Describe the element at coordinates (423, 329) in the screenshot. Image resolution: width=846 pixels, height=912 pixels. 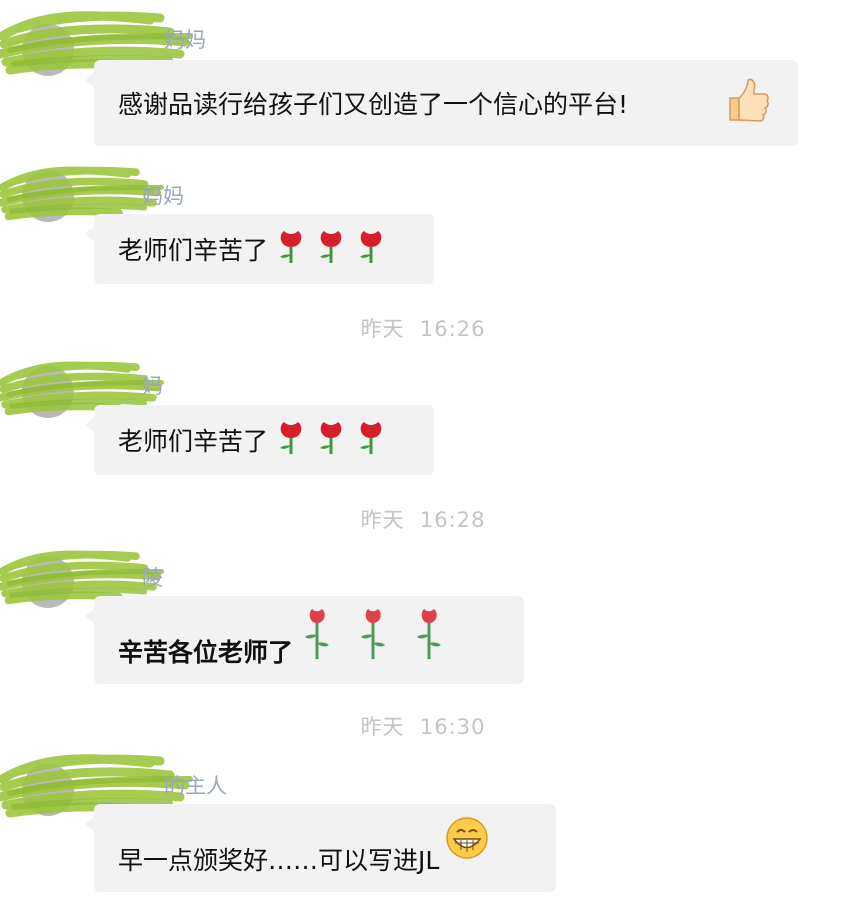
I see `timestamp: 昨天 16:26` at that location.